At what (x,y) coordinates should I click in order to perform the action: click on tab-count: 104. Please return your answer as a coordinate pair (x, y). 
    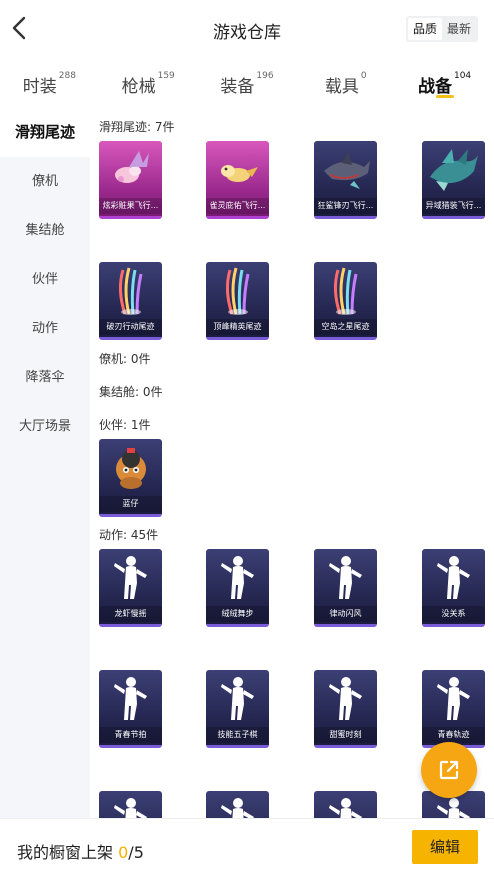
    Looking at the image, I should click on (462, 76).